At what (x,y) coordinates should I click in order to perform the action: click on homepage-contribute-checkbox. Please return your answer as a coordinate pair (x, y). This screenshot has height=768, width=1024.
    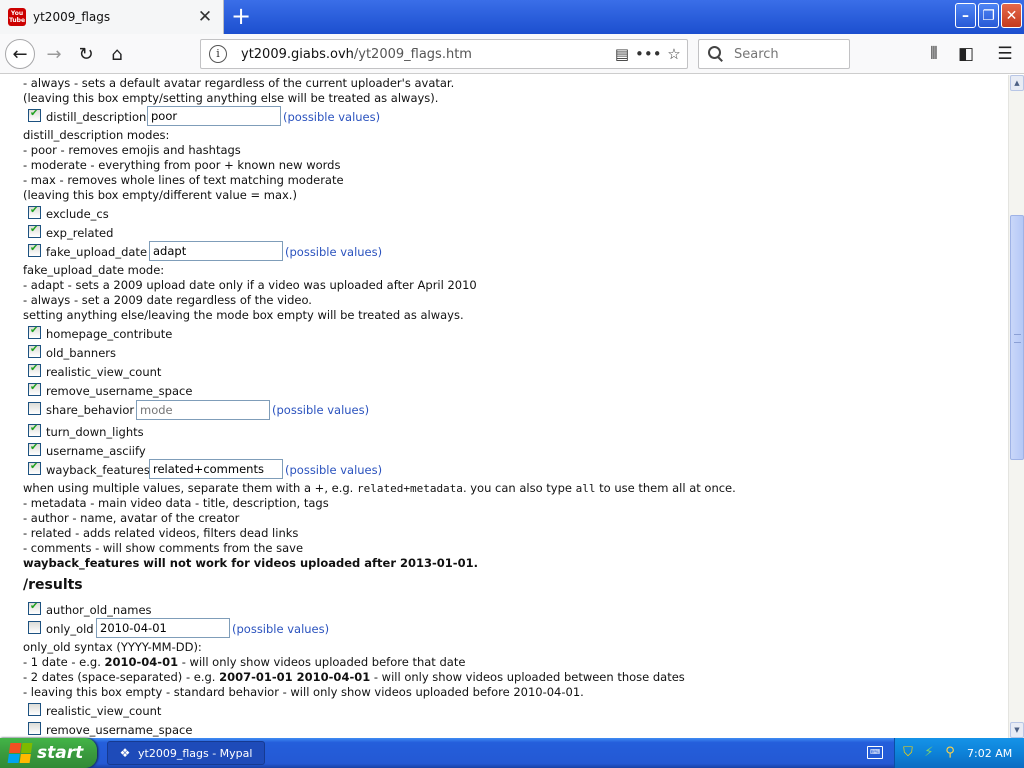
    Looking at the image, I should click on (34, 332).